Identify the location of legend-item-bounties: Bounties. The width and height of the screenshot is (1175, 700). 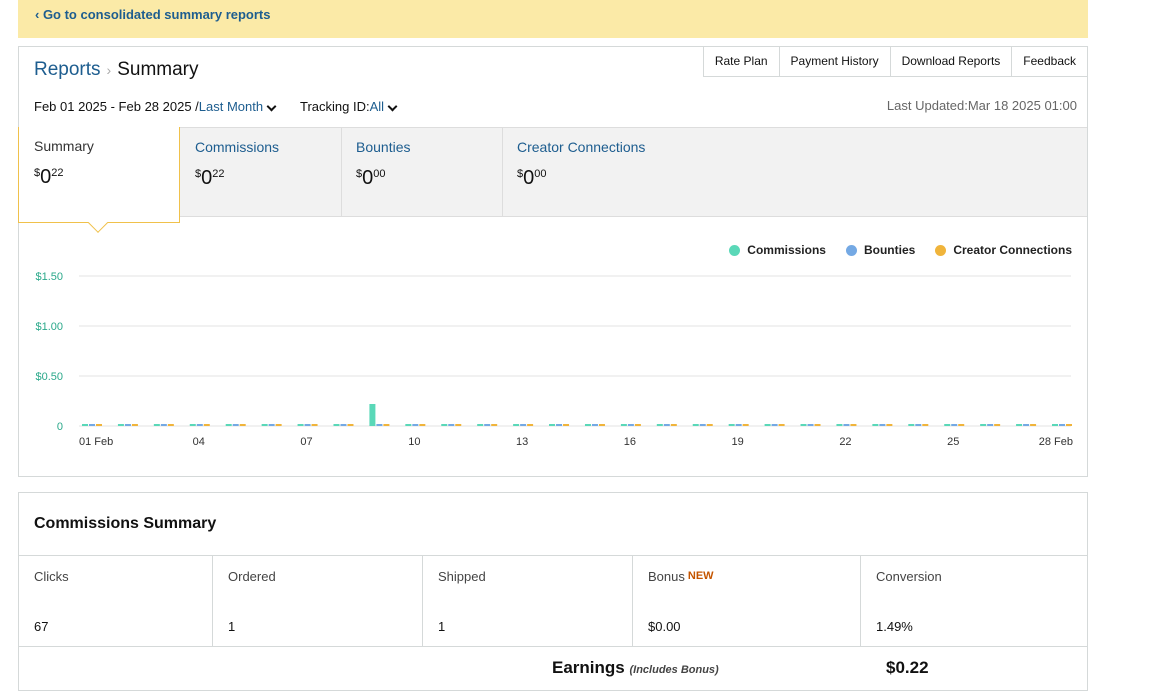
(880, 250).